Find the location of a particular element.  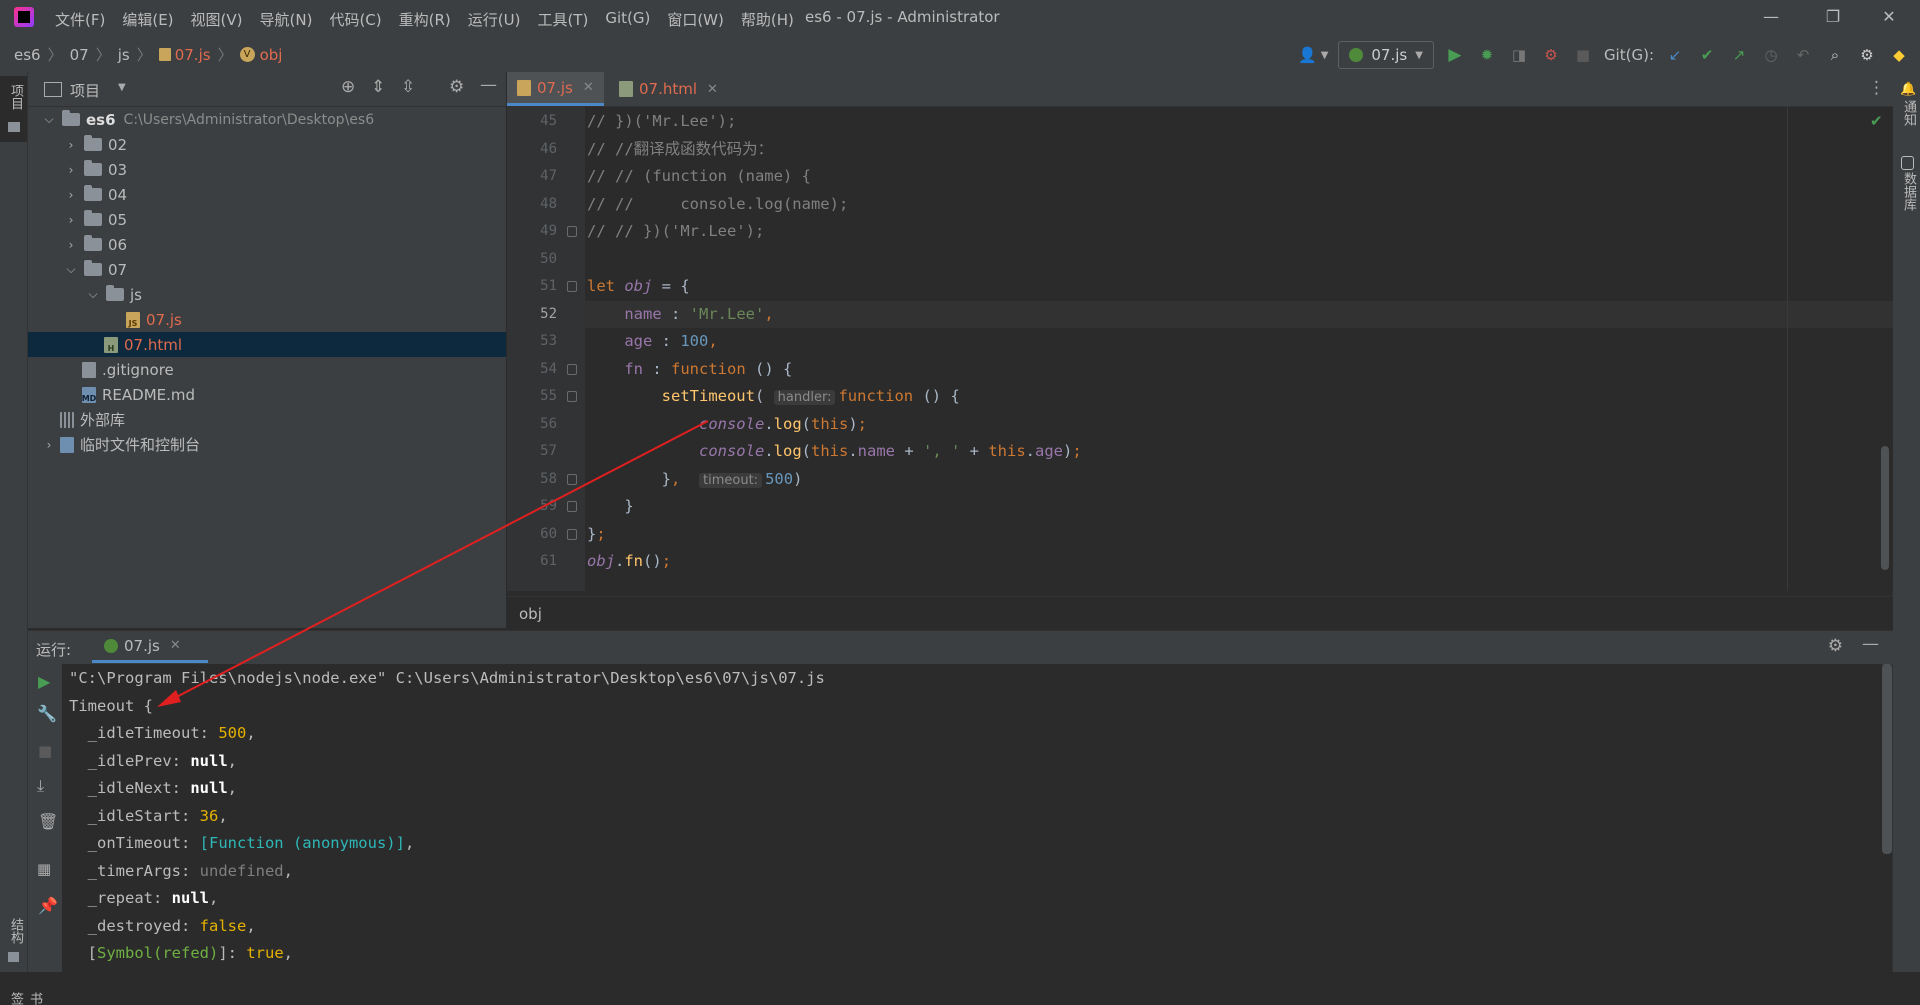

tree-item-06: › 06 is located at coordinates (267, 244).